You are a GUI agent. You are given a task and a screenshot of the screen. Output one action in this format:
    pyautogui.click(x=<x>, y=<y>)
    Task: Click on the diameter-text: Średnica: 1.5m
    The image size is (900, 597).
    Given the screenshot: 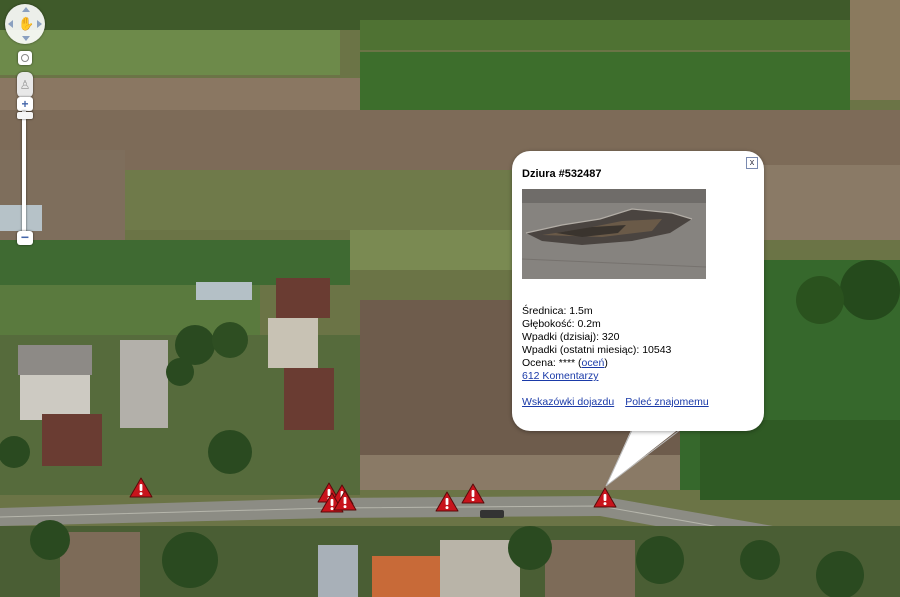 What is the action you would take?
    pyautogui.click(x=557, y=311)
    